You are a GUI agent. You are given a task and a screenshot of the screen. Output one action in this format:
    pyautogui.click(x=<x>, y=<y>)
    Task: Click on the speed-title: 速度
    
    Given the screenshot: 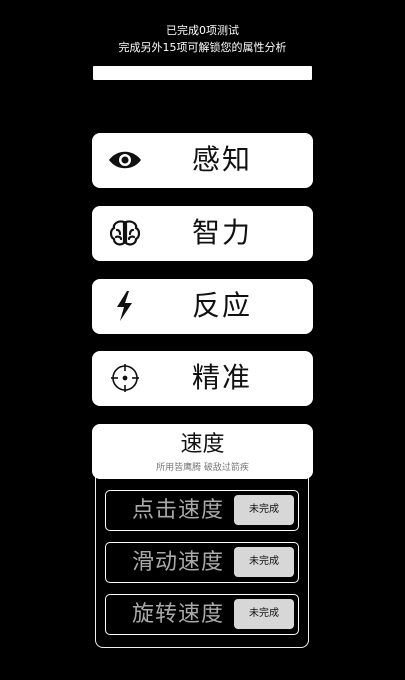 What is the action you would take?
    pyautogui.click(x=202, y=444)
    